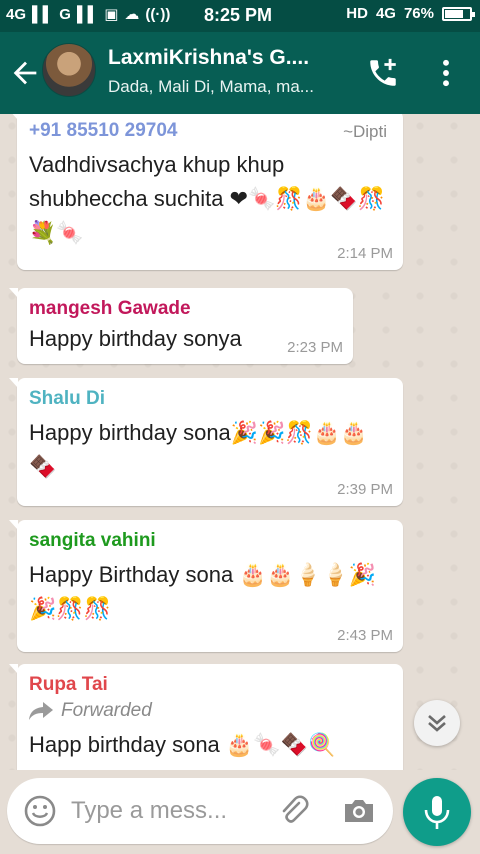  I want to click on mic-icon, so click(437, 812).